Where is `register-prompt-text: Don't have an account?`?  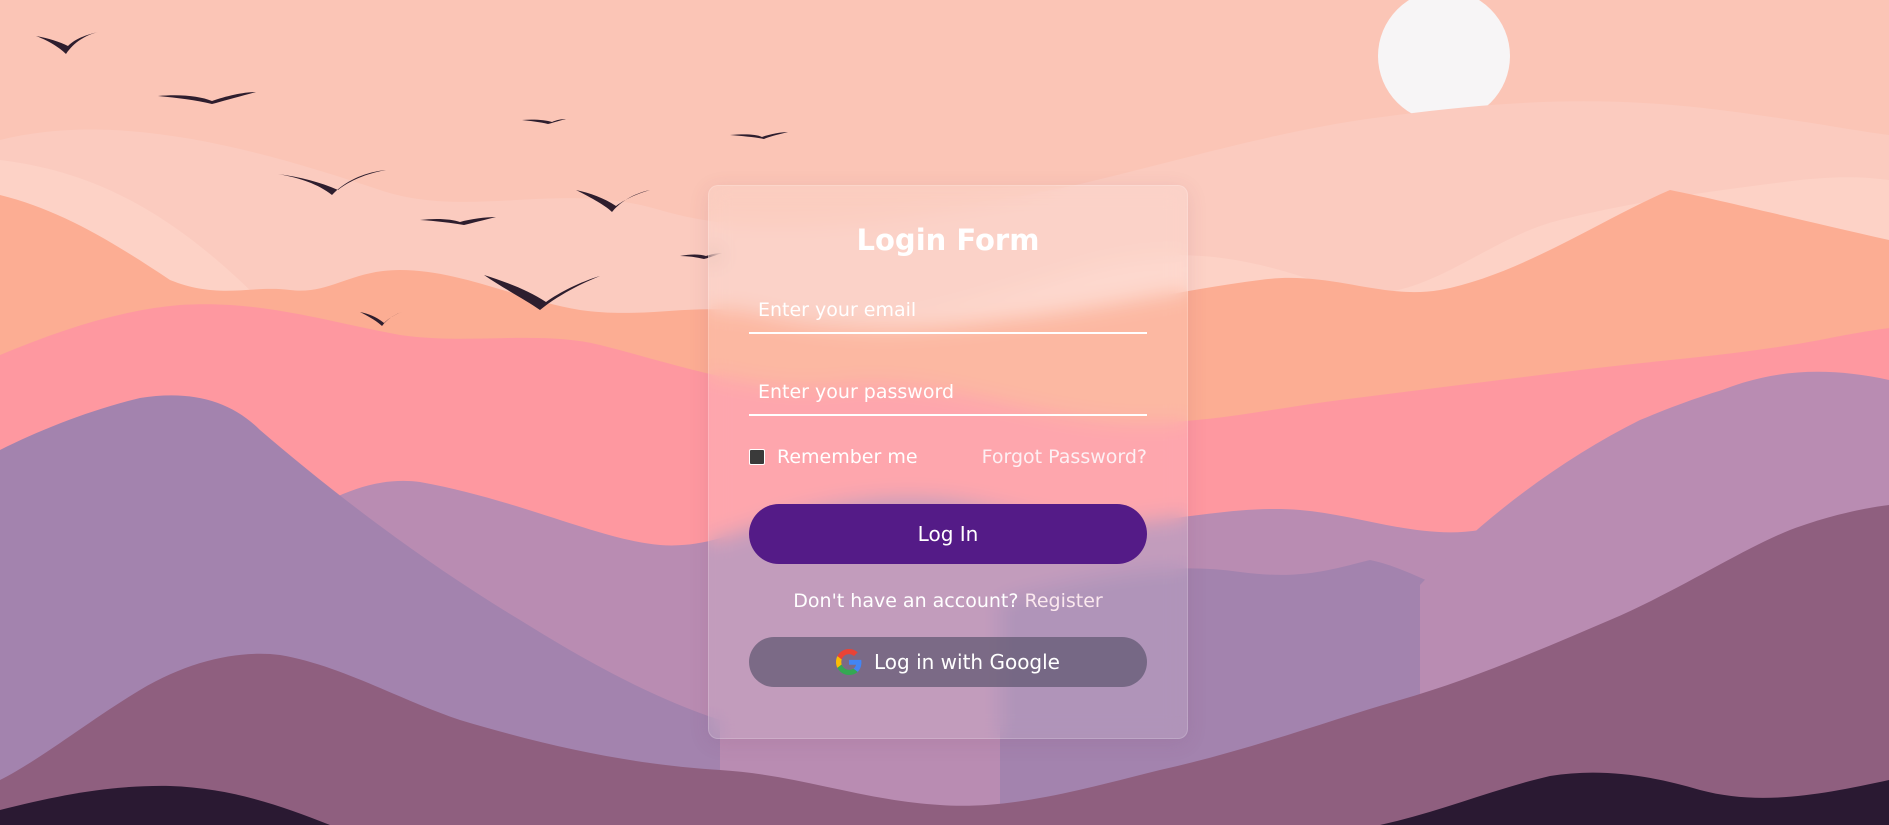
register-prompt-text: Don't have an account? is located at coordinates (906, 601).